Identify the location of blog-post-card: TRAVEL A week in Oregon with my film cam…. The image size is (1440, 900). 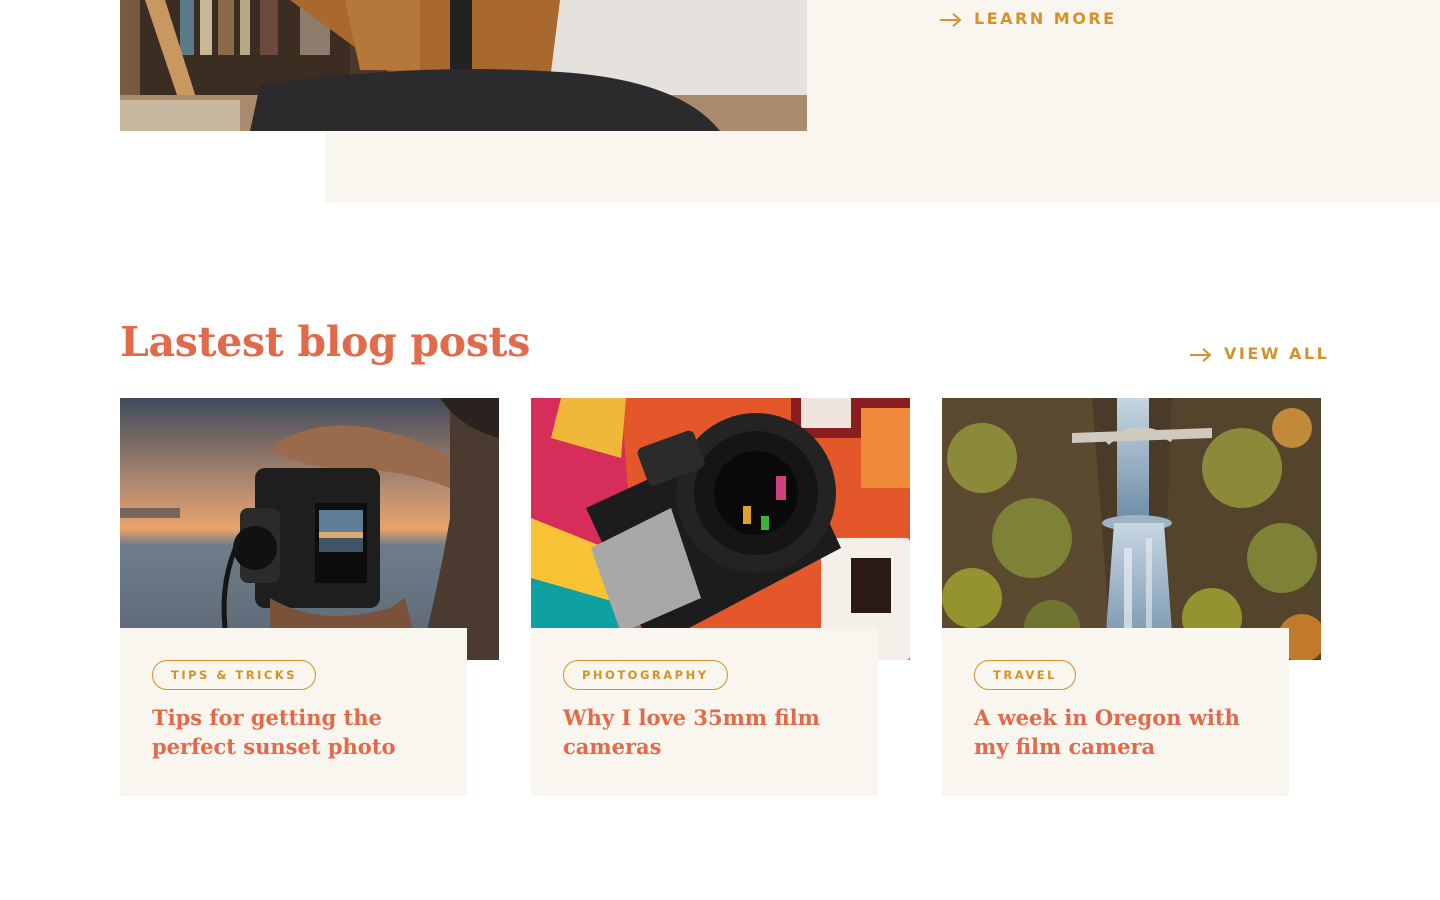
(1131, 598).